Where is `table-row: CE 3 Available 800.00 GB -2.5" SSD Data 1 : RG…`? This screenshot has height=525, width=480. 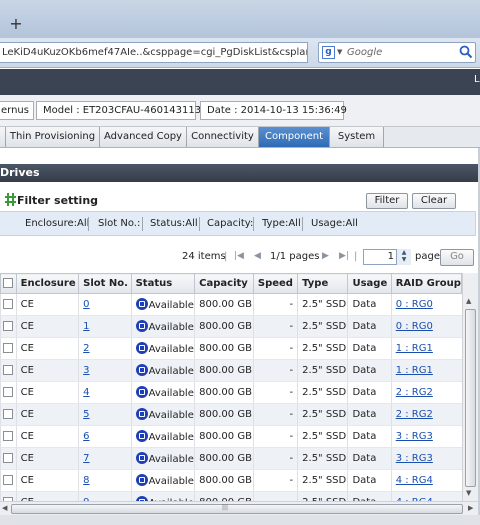 table-row: CE 3 Available 800.00 GB -2.5" SSD Data 1 : RG… is located at coordinates (231, 370).